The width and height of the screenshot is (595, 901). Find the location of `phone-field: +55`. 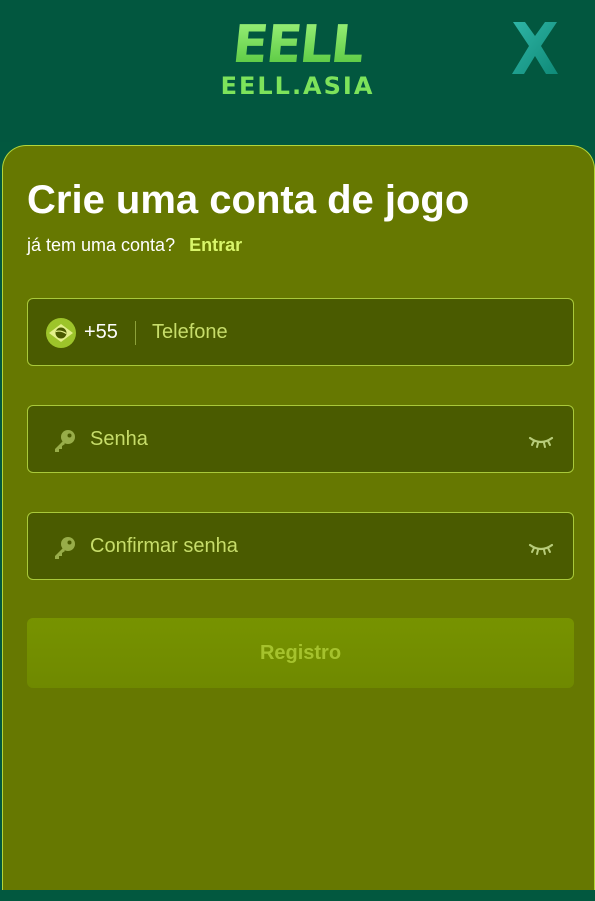

phone-field: +55 is located at coordinates (300, 332).